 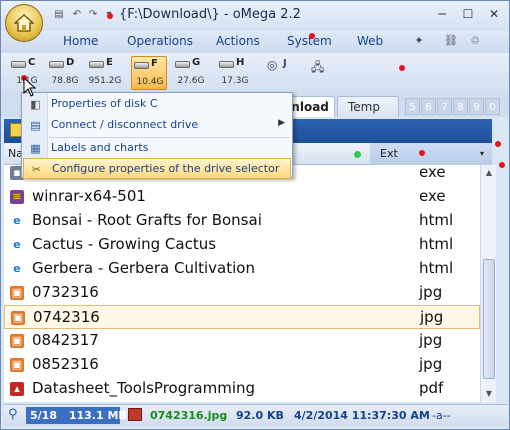 What do you see at coordinates (105, 73) in the screenshot?
I see `drive-e: E 951.2G` at bounding box center [105, 73].